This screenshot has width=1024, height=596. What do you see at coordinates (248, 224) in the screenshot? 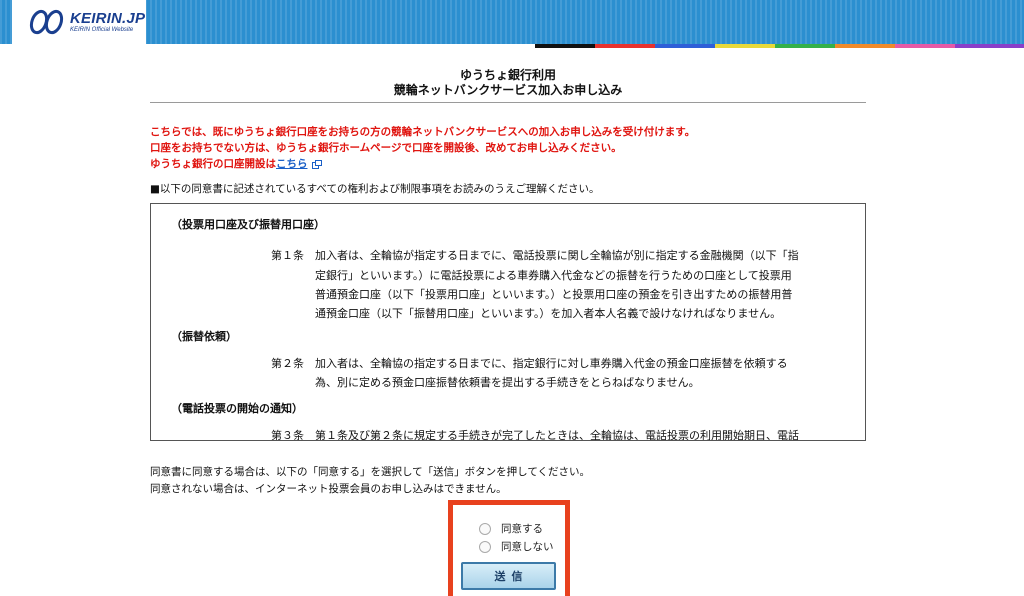
I see `terms-heading-1: （投票用口座及び振替用口座）` at bounding box center [248, 224].